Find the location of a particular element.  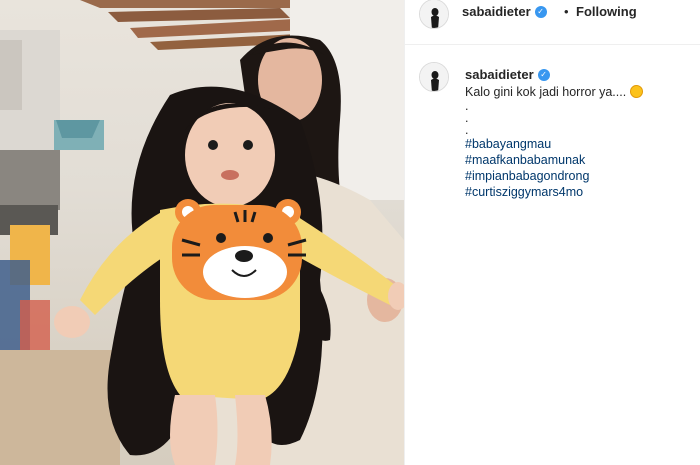

following-button: Following is located at coordinates (606, 11).